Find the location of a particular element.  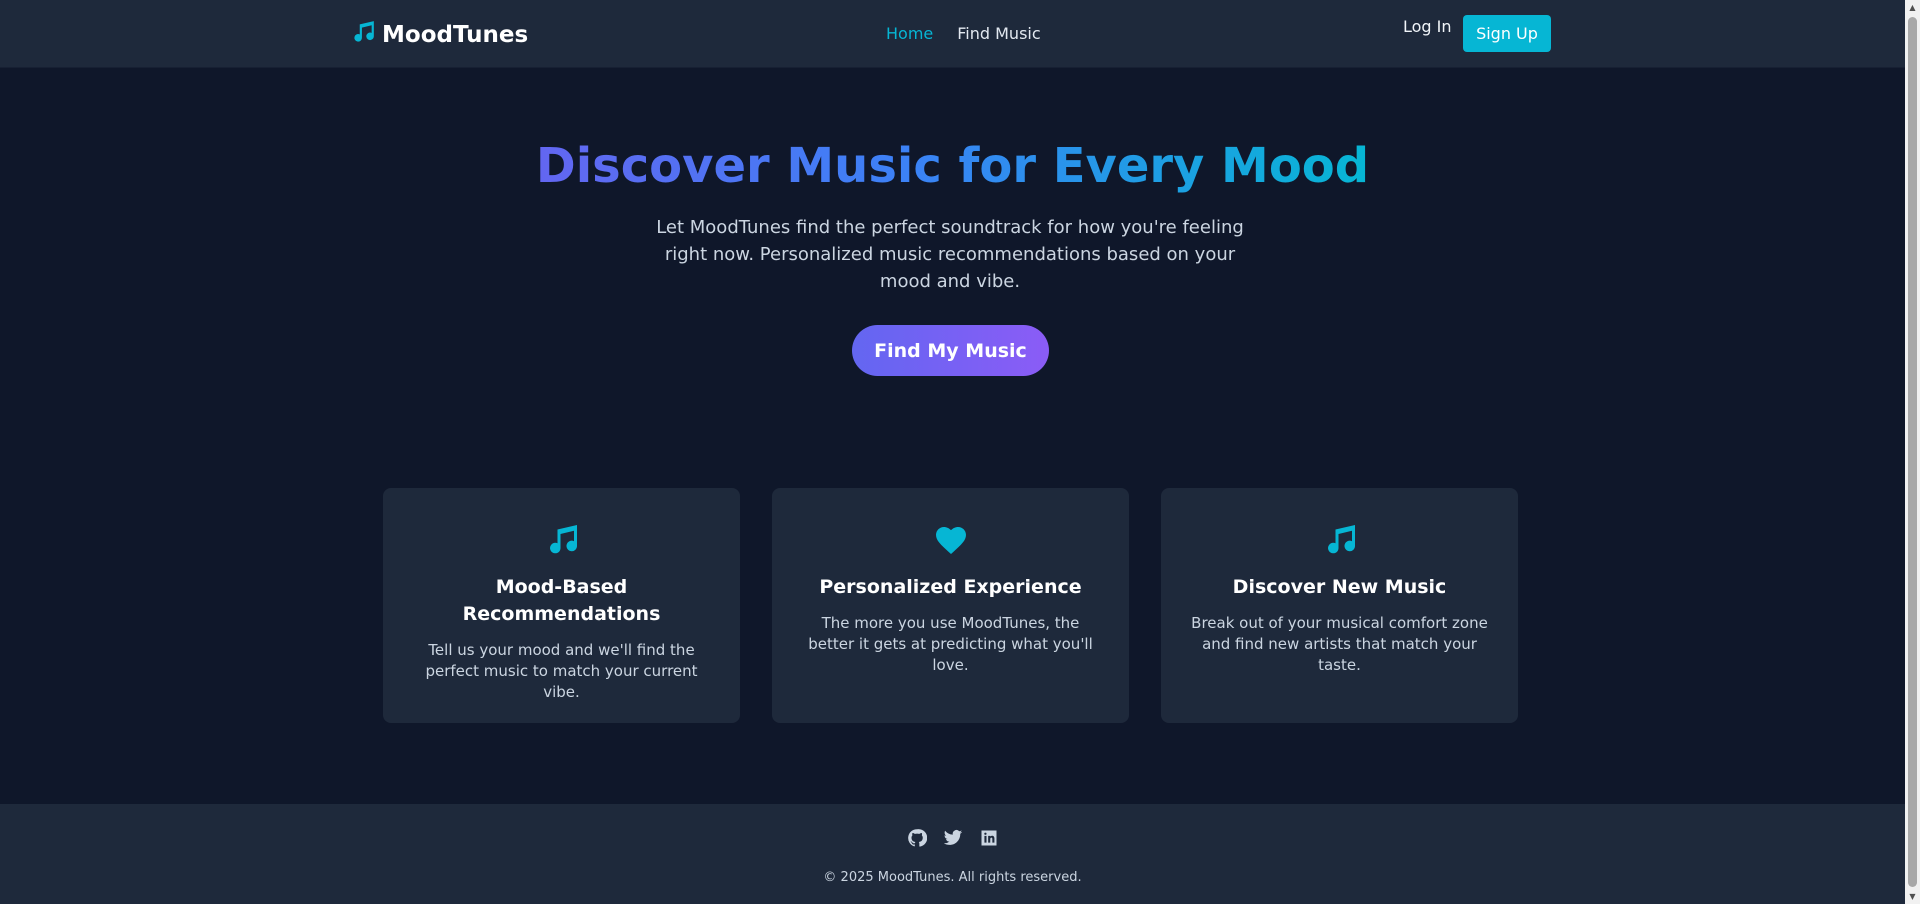

nav-find-music: Find Music is located at coordinates (998, 33).